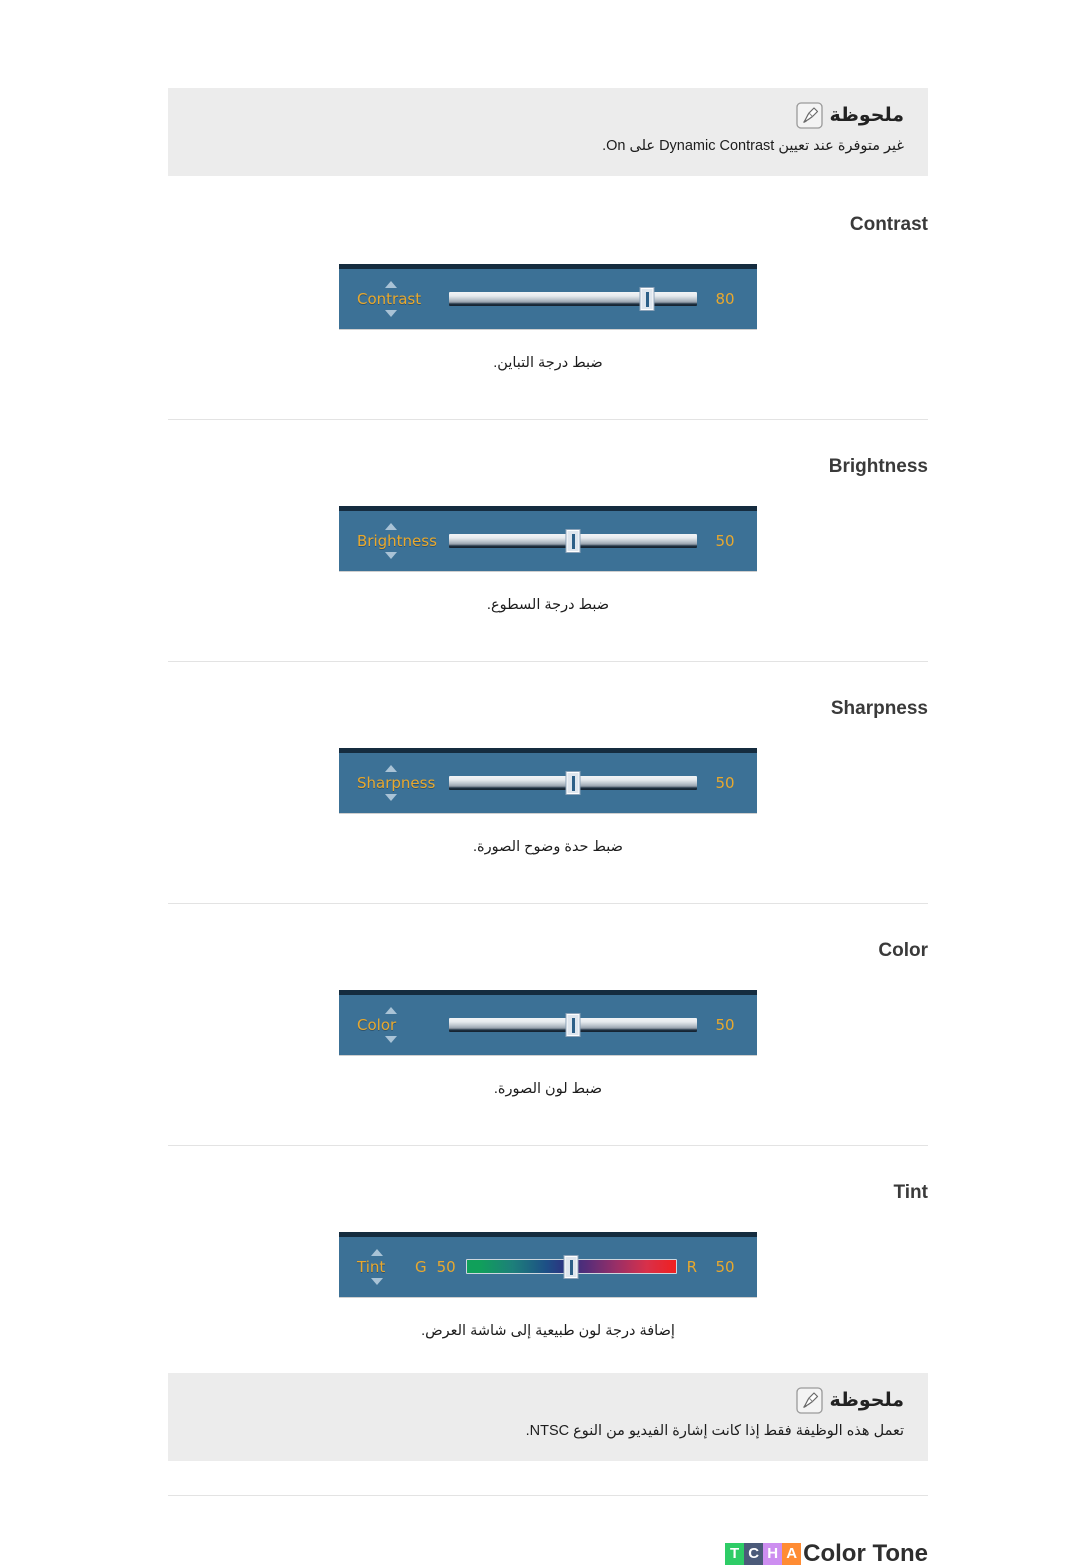  I want to click on osd-labelcol-tint: Tint, so click(386, 1266).